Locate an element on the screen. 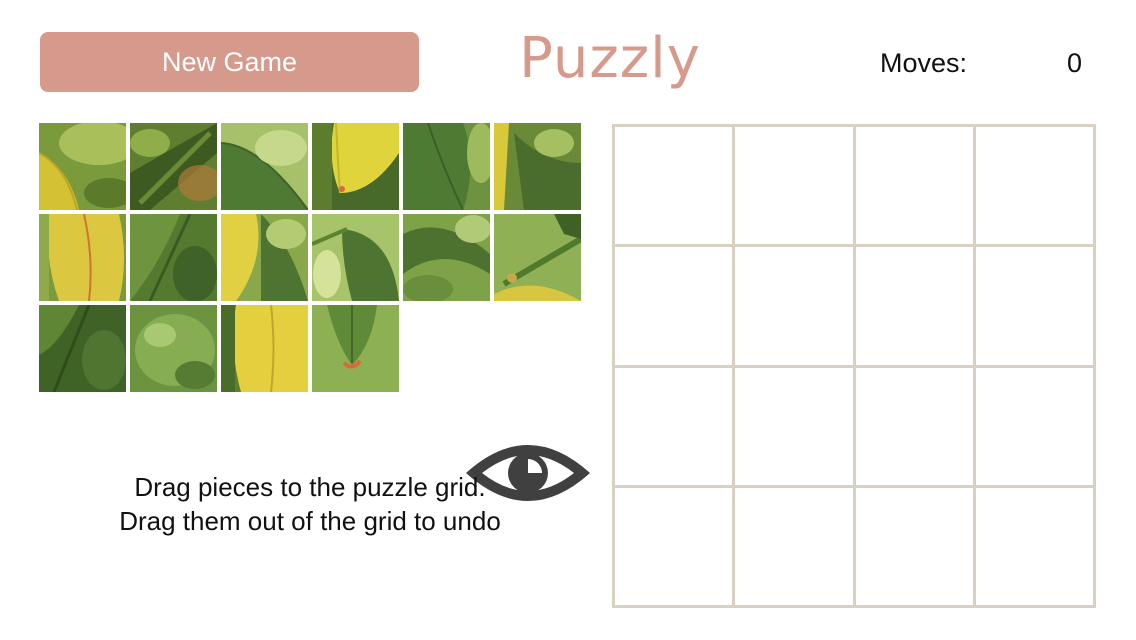 The height and width of the screenshot is (640, 1136). app-title: Puzzly is located at coordinates (610, 58).